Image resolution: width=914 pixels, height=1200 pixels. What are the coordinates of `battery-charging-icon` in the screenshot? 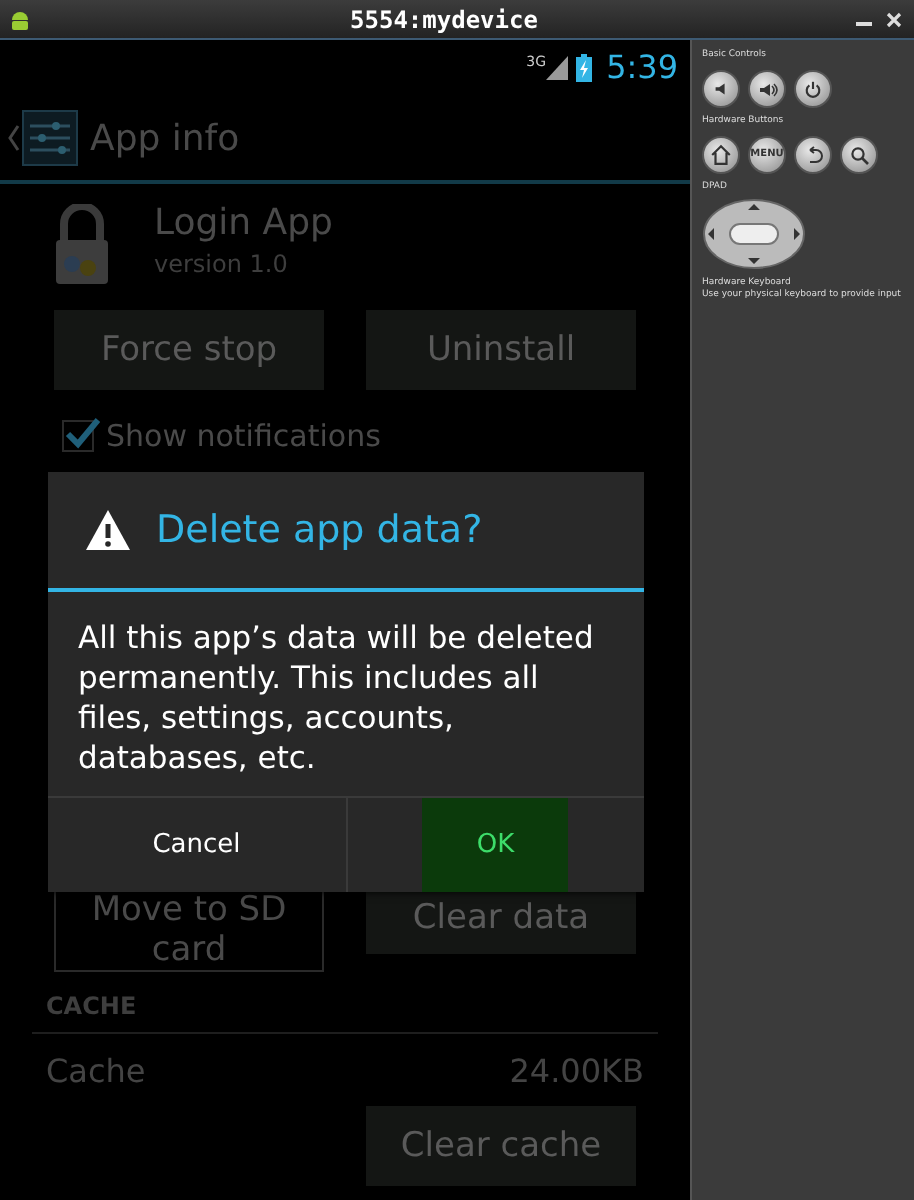 It's located at (584, 68).